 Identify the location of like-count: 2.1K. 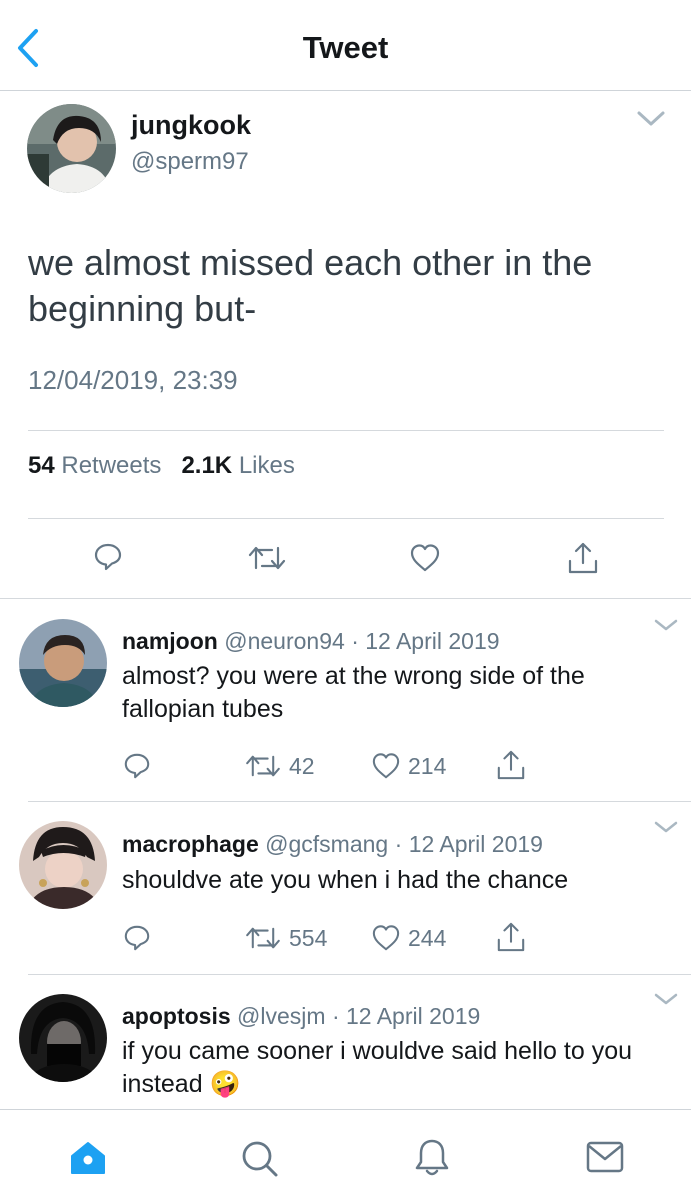
(207, 465).